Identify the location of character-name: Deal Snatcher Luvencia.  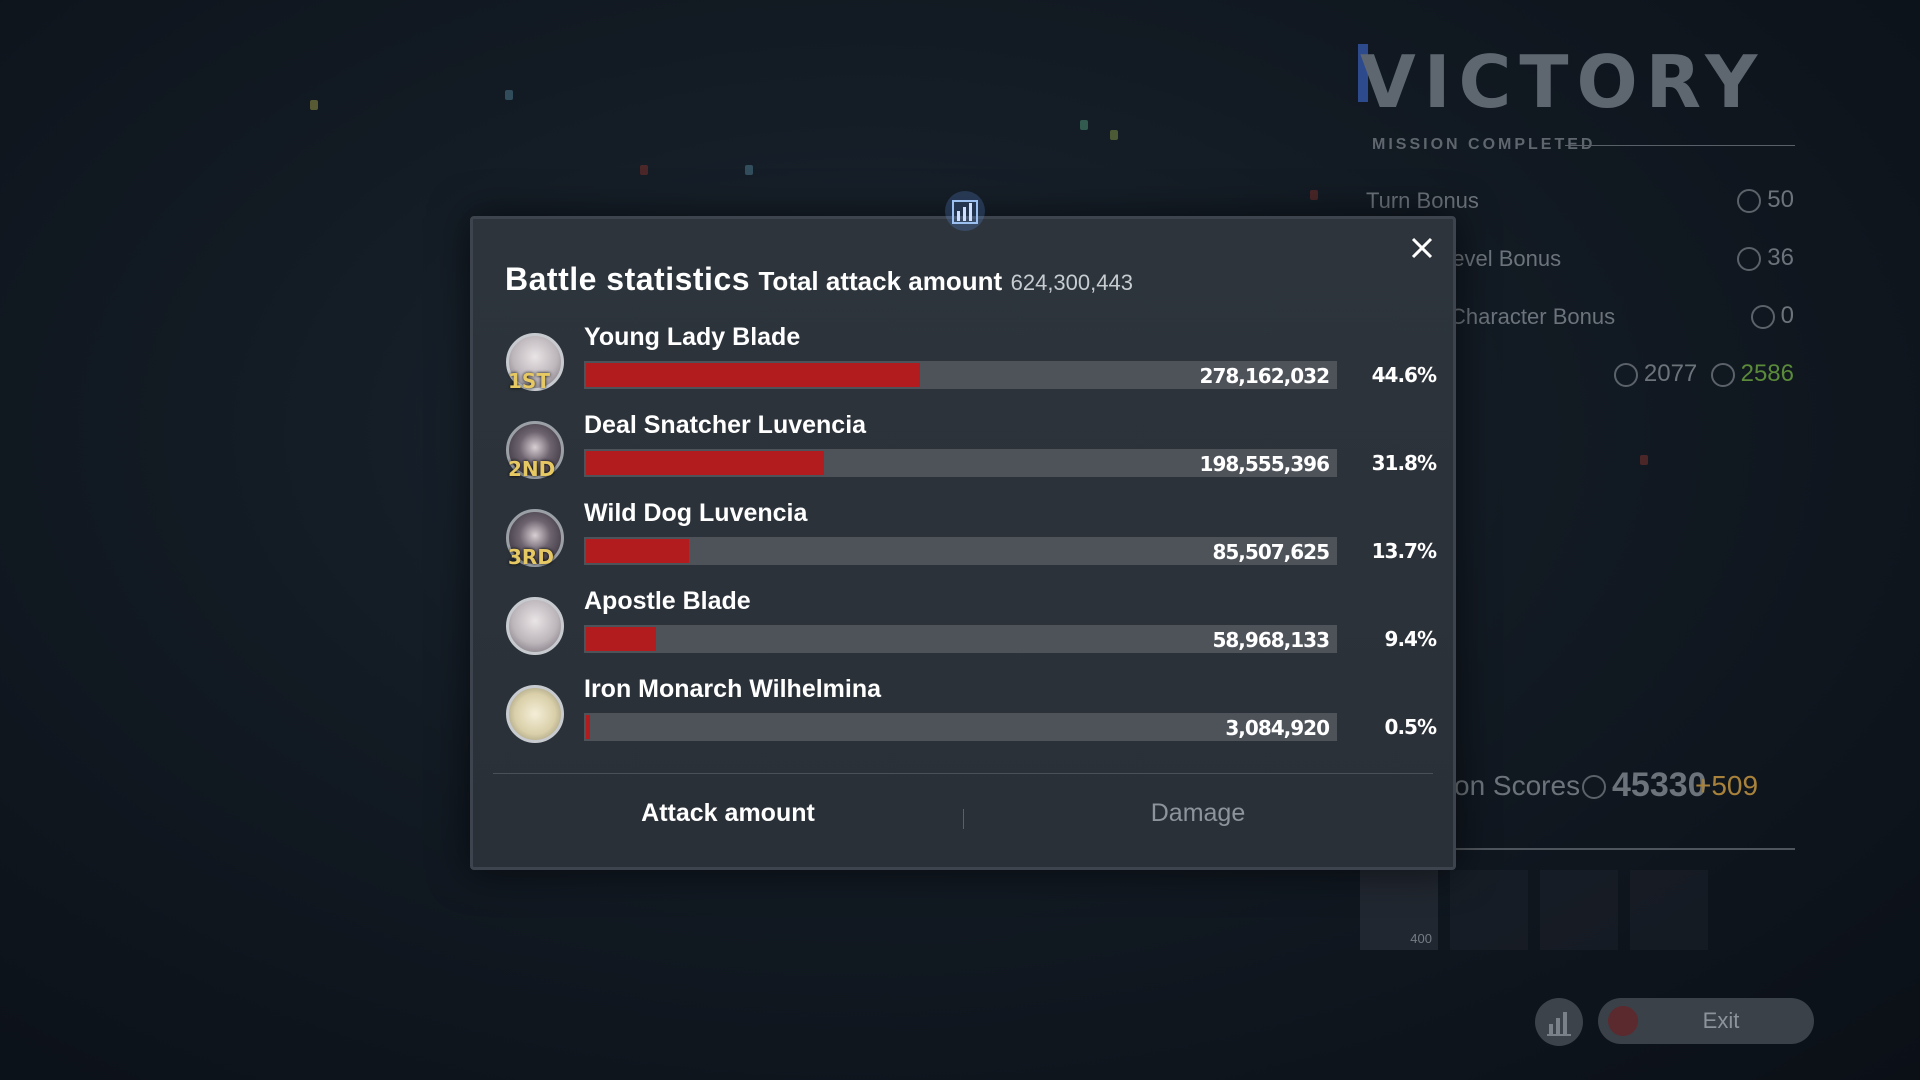
(725, 425).